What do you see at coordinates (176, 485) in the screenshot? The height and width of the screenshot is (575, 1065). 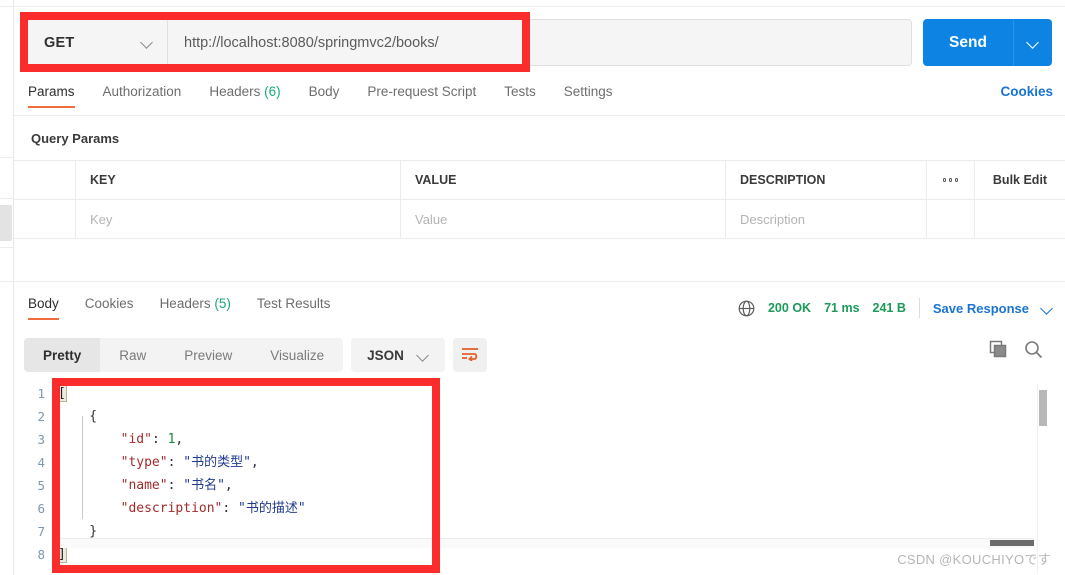 I see `code-line: "name": "书名",` at bounding box center [176, 485].